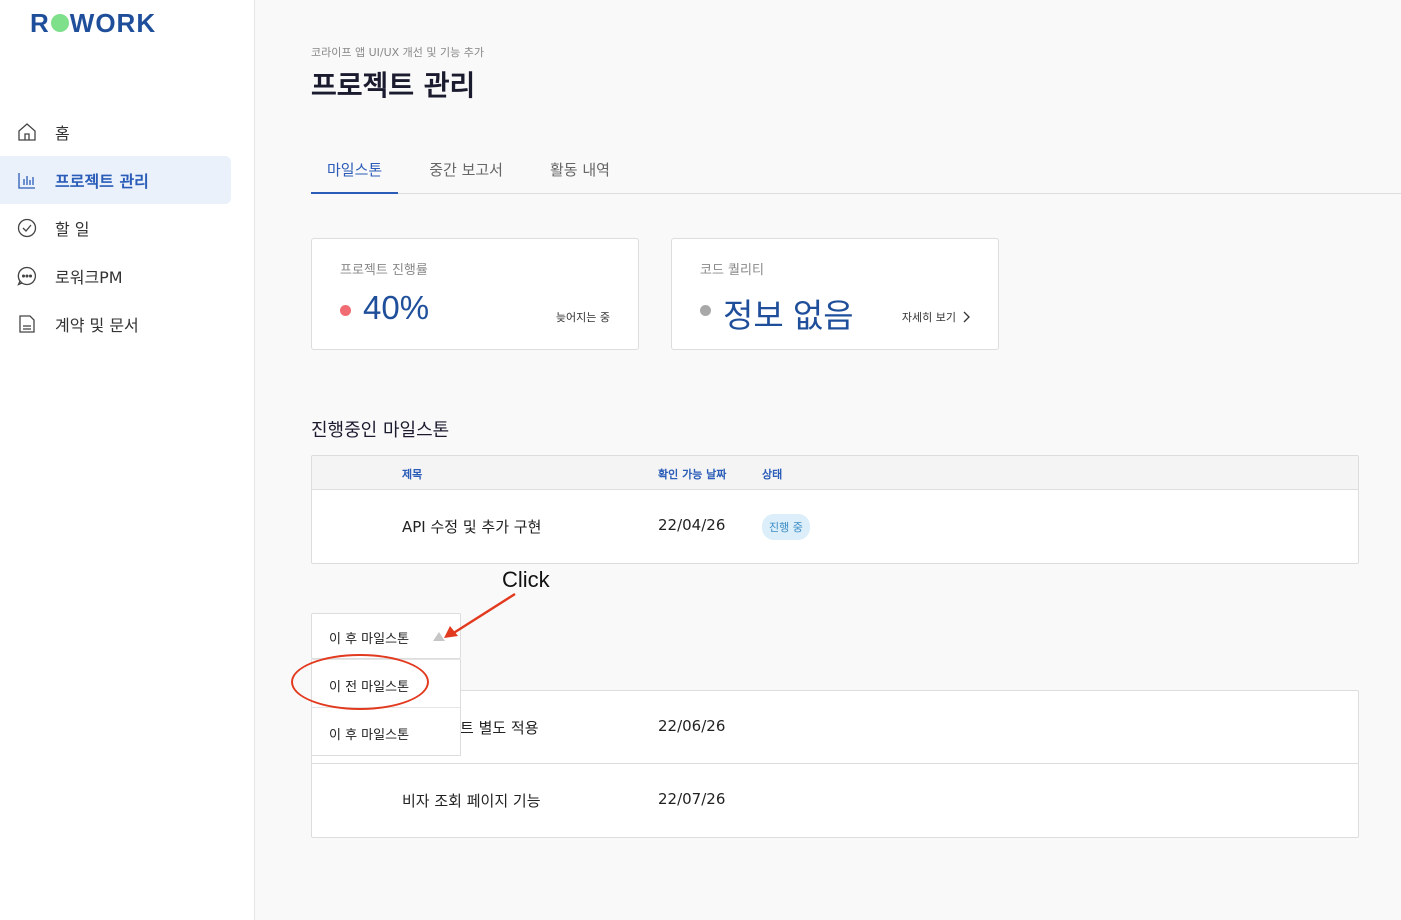 The image size is (1401, 920). Describe the element at coordinates (472, 527) in the screenshot. I see `milestone-title: API 수정 및 추가 구현` at that location.